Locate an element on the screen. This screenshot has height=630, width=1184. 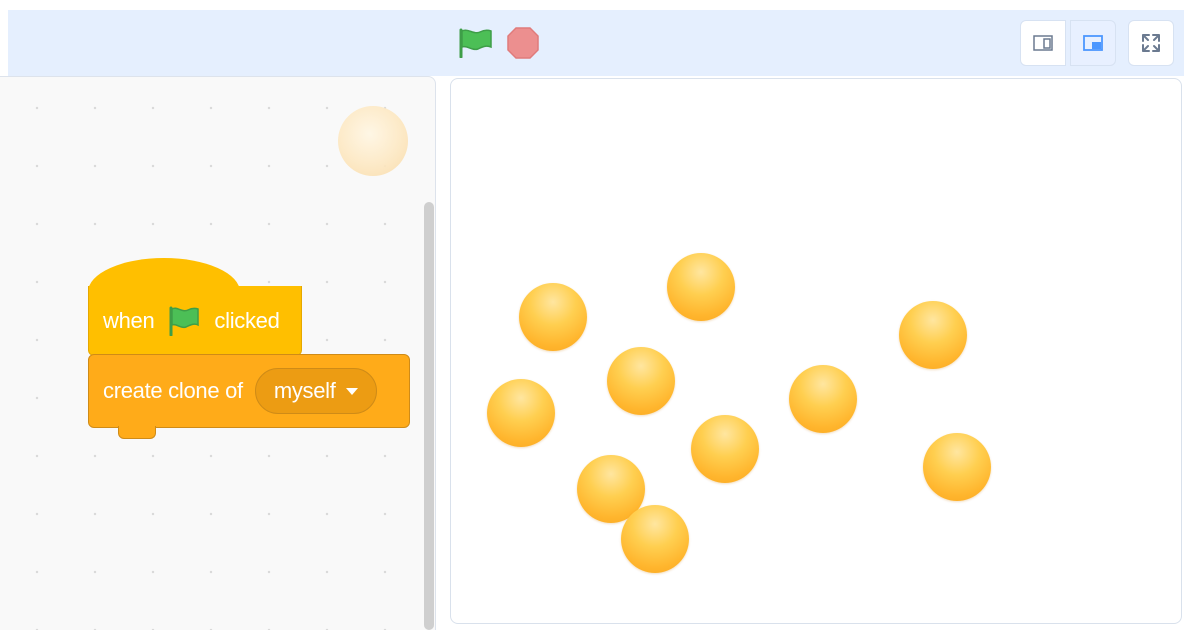
clone-block-notch is located at coordinates (137, 432).